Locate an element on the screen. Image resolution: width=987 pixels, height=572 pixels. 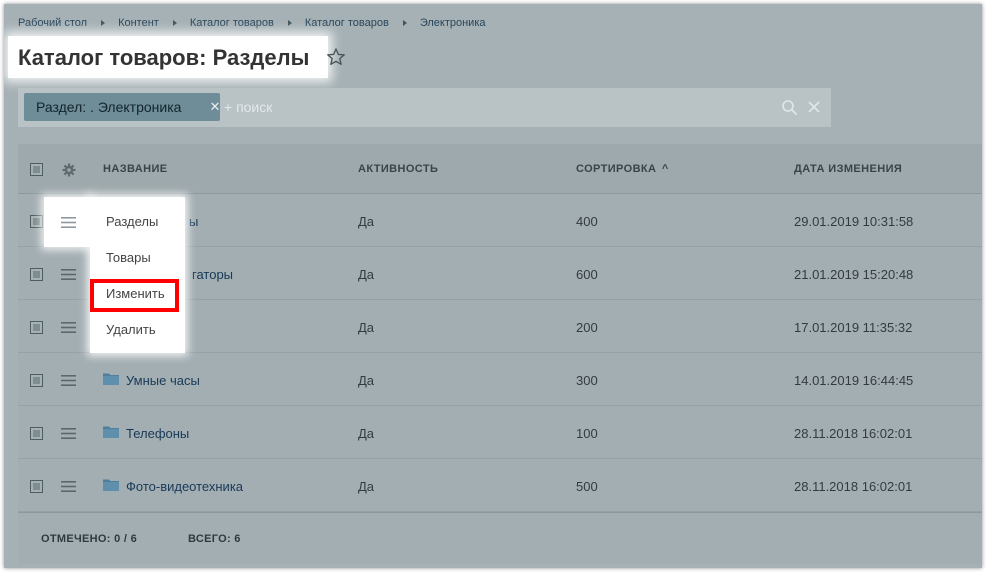
row-sort: 600 is located at coordinates (587, 274).